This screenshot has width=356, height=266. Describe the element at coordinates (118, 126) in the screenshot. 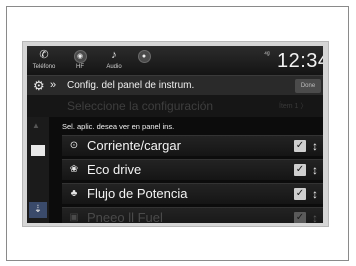

I see `list-header: Sel. aplic. desea ver en panel ins.` at that location.